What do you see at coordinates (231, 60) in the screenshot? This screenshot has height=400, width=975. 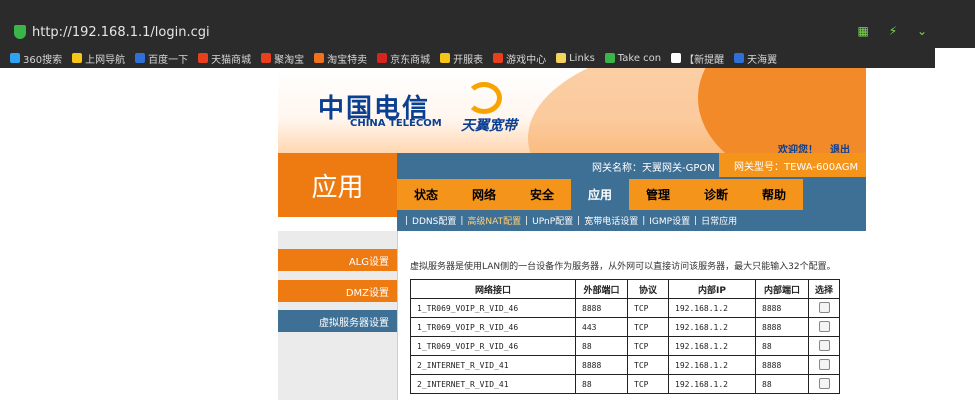 I see `bookmark-label: 天猫商城` at bounding box center [231, 60].